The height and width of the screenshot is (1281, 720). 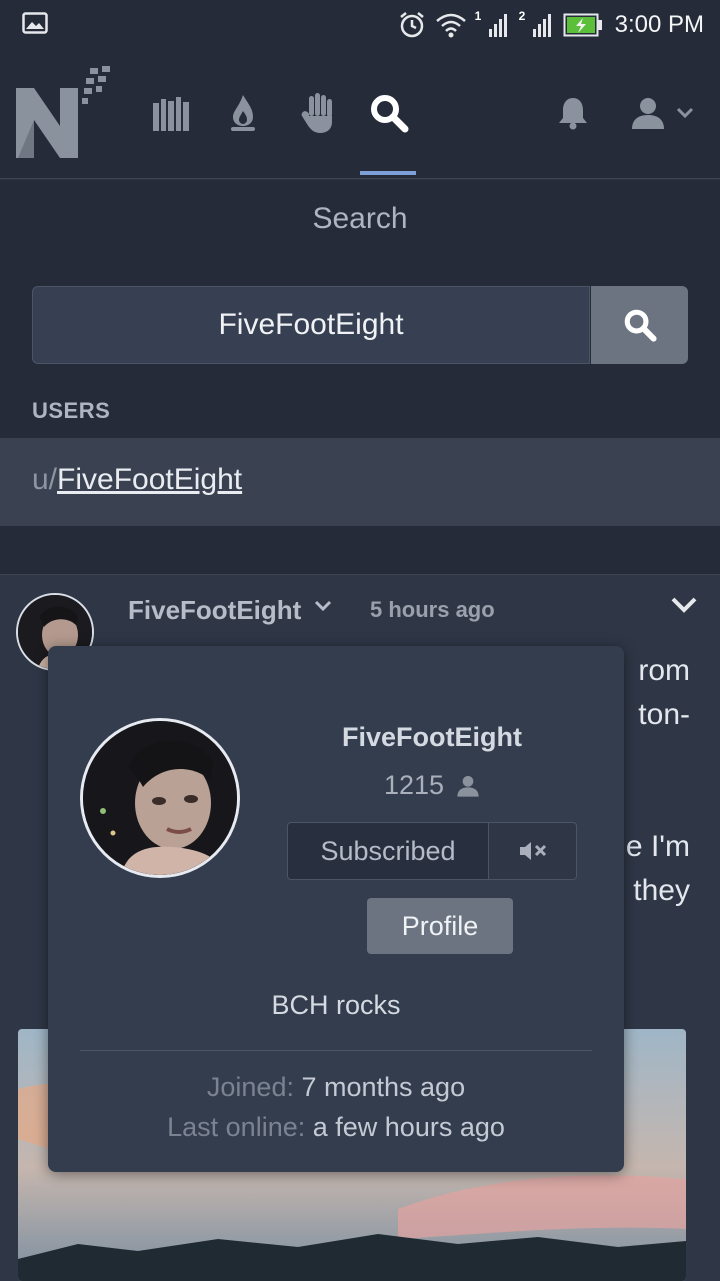 I want to click on post-timestamp: 5 hours ago, so click(x=432, y=609).